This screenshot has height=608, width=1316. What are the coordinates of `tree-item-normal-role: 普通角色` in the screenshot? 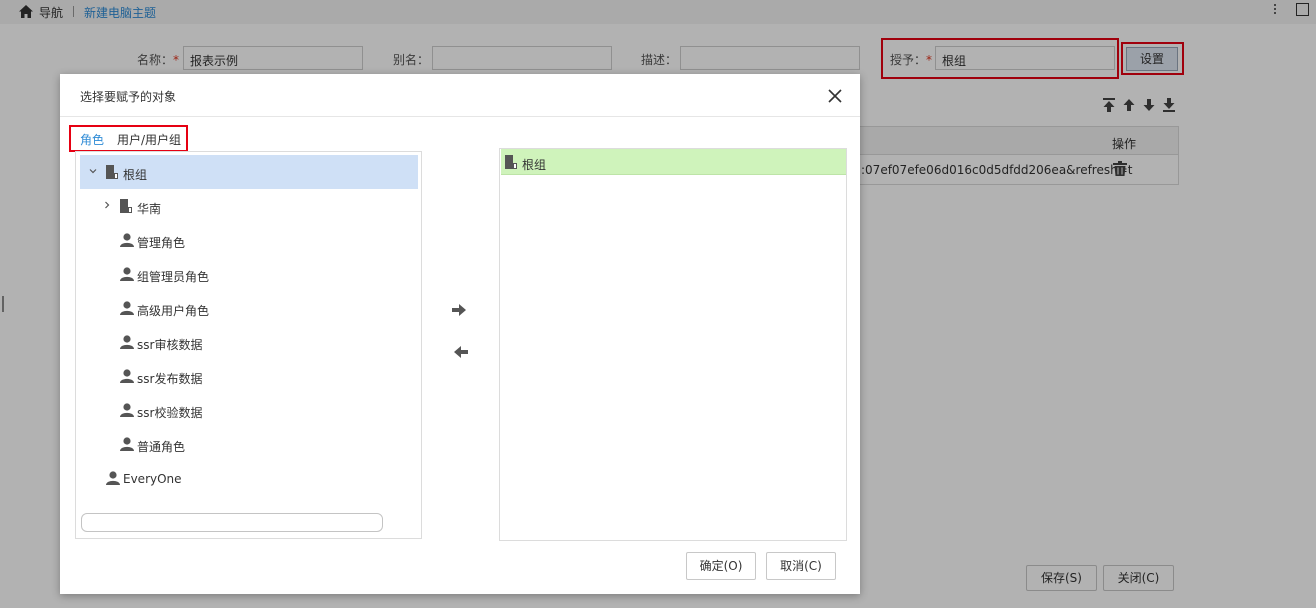 It's located at (249, 444).